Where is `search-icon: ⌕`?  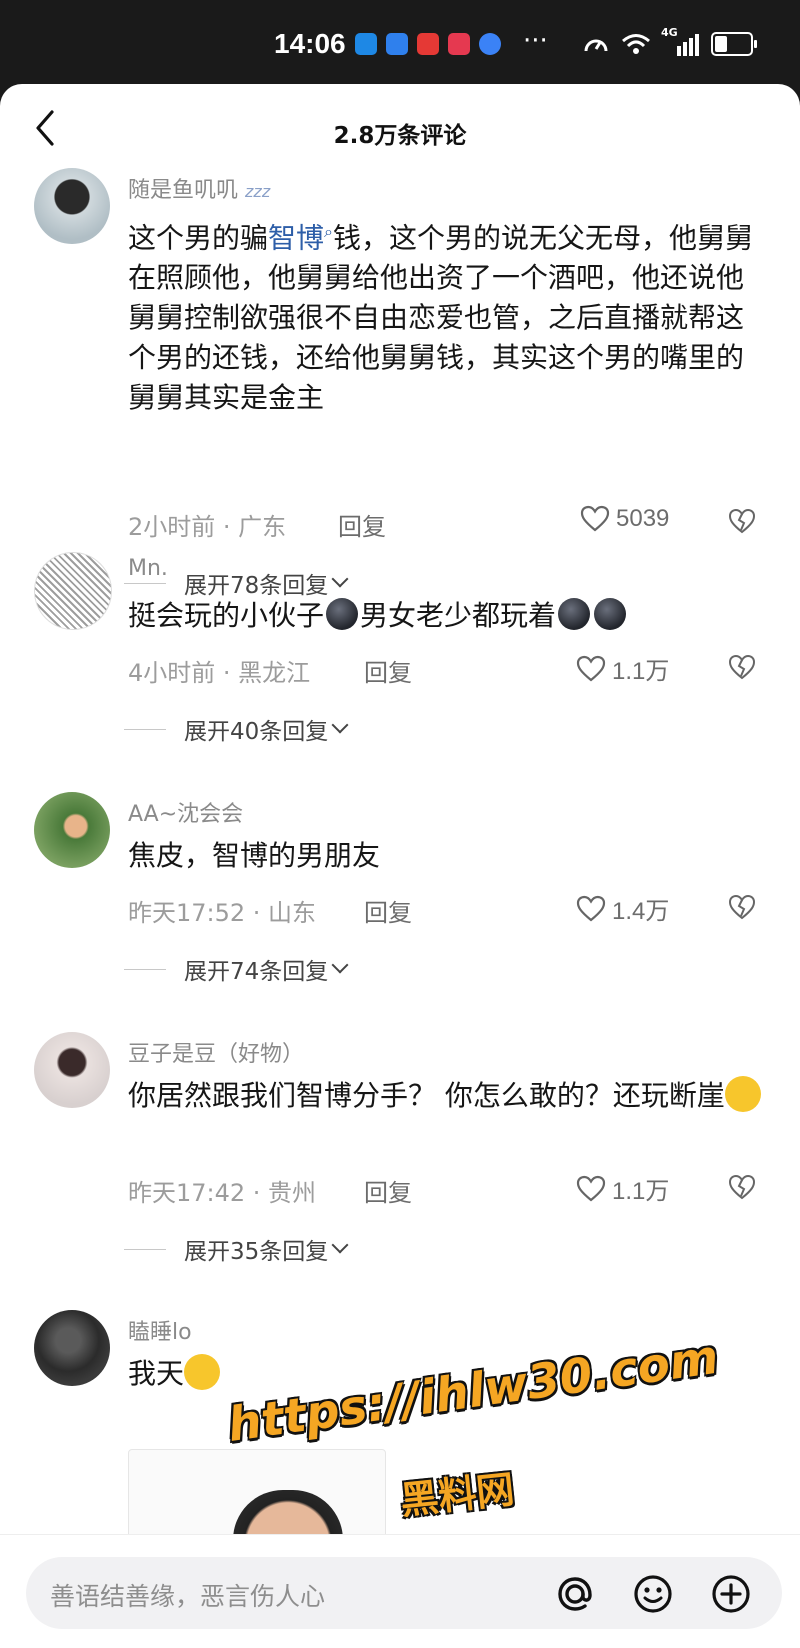 search-icon: ⌕ is located at coordinates (328, 231).